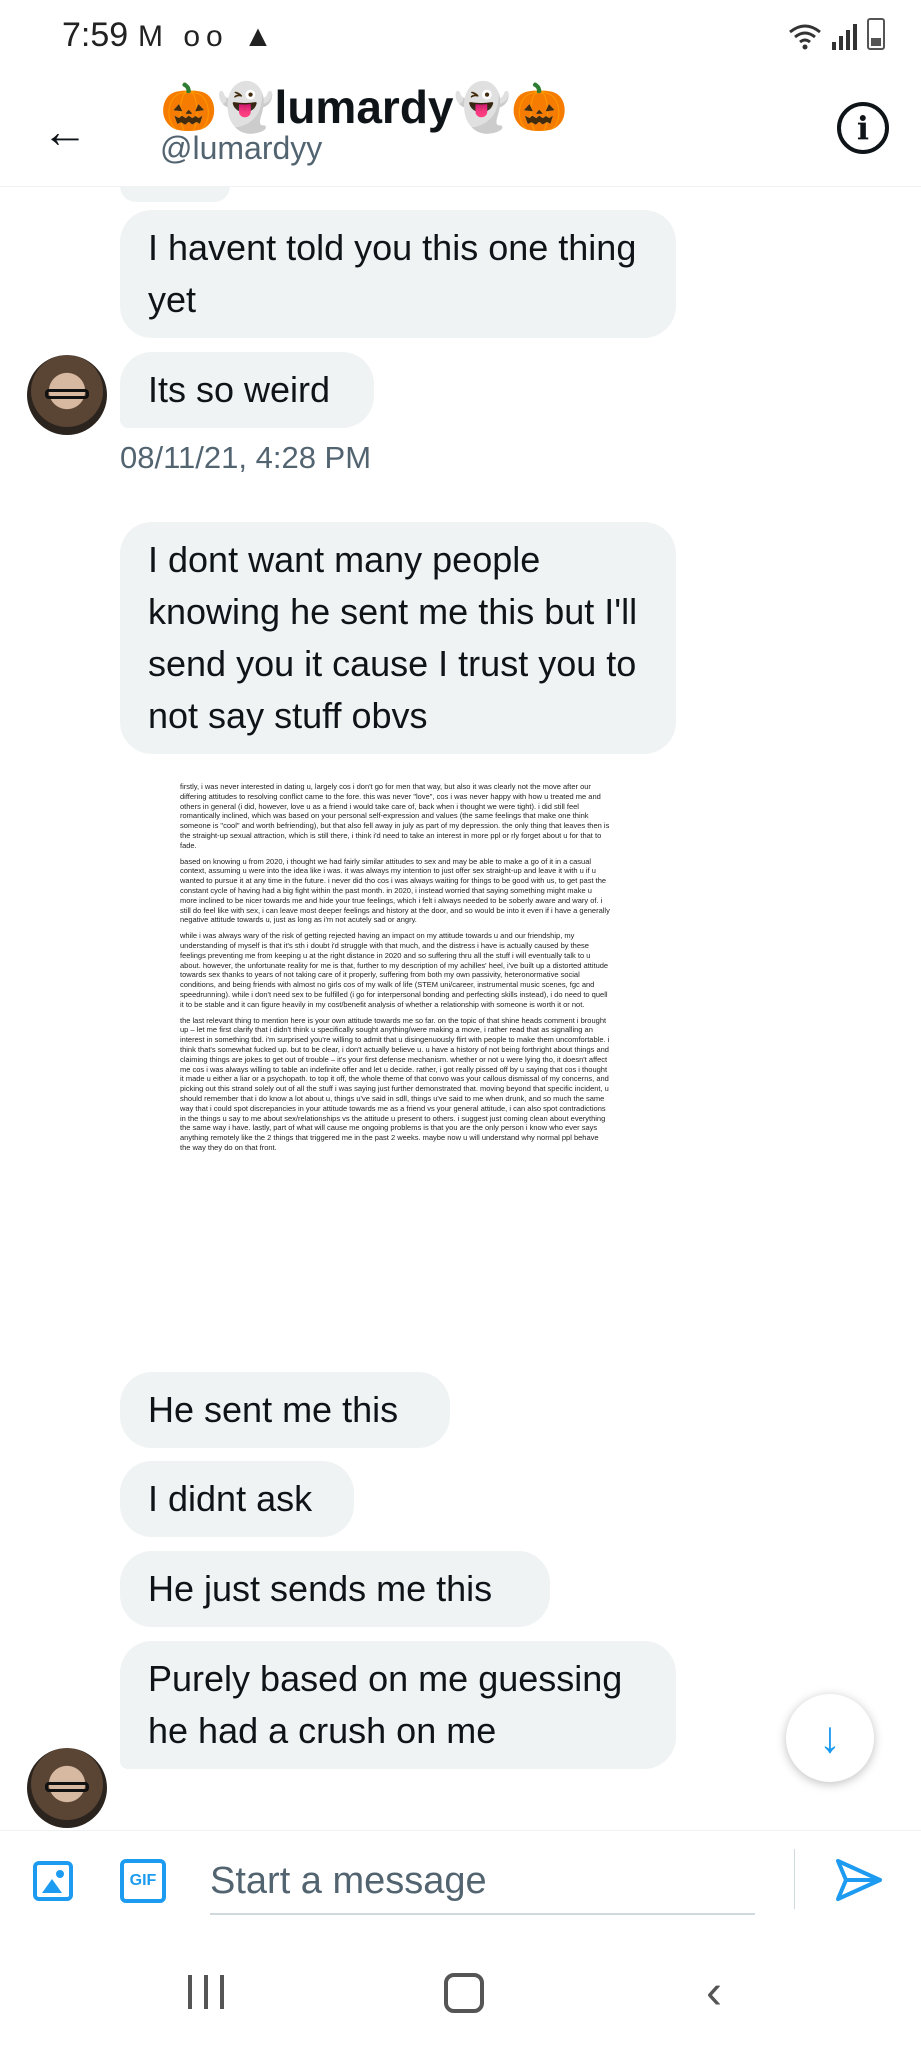  What do you see at coordinates (460, 40) in the screenshot?
I see `status-bar: 7:59 M oo ▲` at bounding box center [460, 40].